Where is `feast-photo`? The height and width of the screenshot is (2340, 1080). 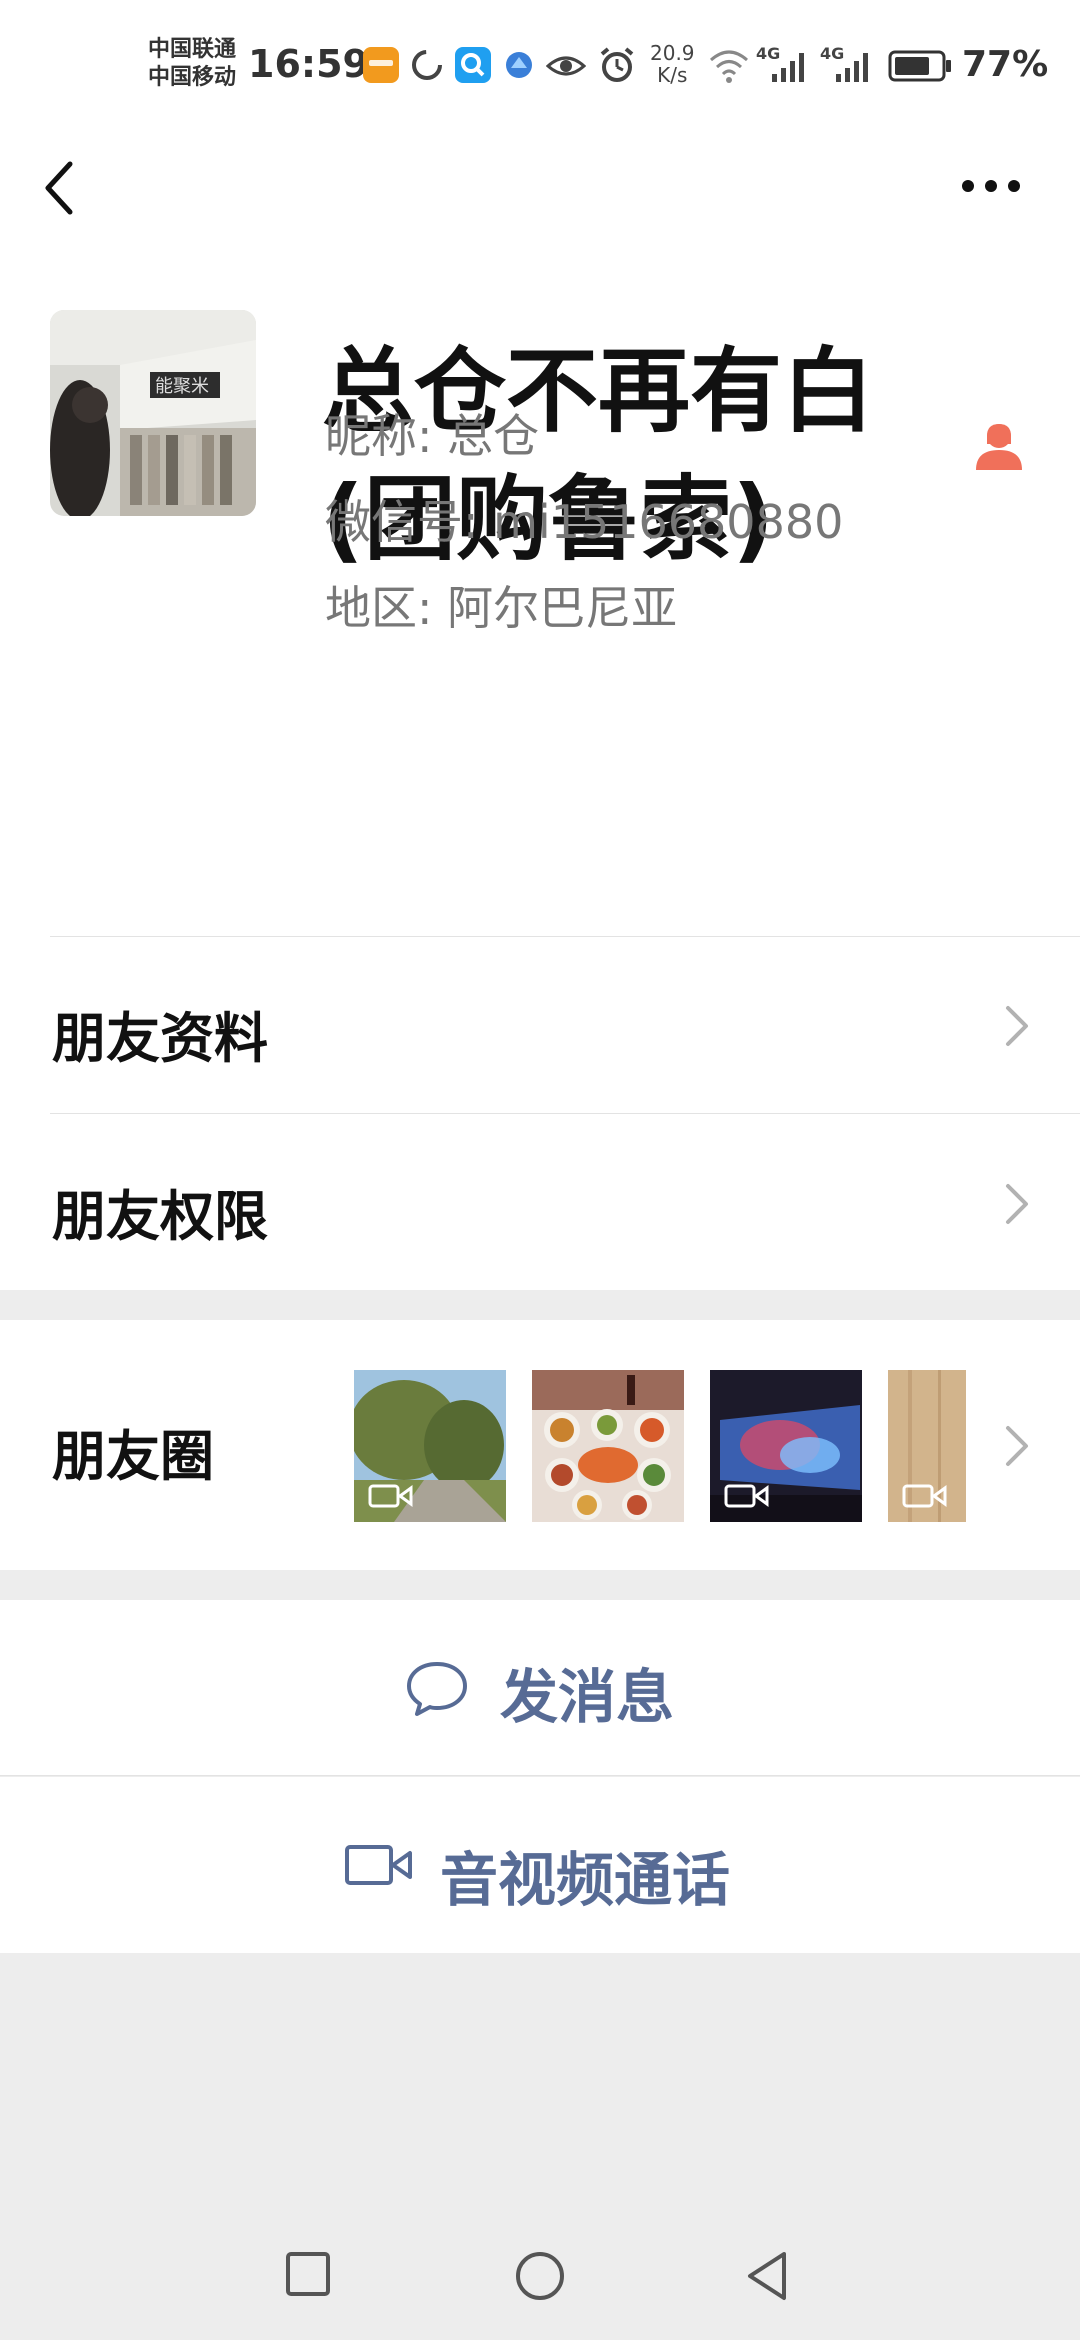 feast-photo is located at coordinates (608, 1446).